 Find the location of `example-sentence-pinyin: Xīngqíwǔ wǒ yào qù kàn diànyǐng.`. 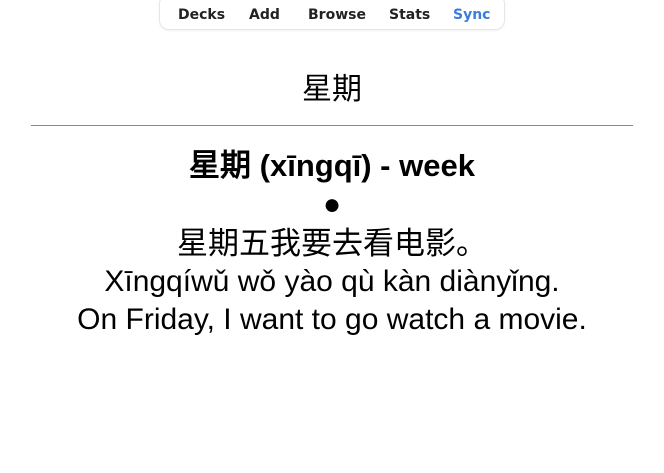

example-sentence-pinyin: Xīngqíwǔ wǒ yào qù kàn diànyǐng. is located at coordinates (332, 281).